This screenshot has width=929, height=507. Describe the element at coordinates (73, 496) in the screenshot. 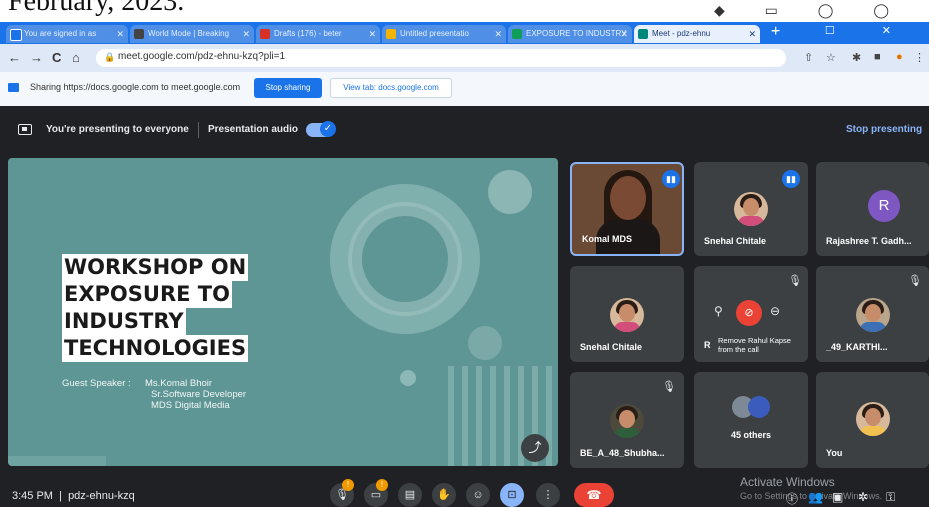

I see `meeting-info: 3:45 PM | pdz-ehnu-kzq` at that location.